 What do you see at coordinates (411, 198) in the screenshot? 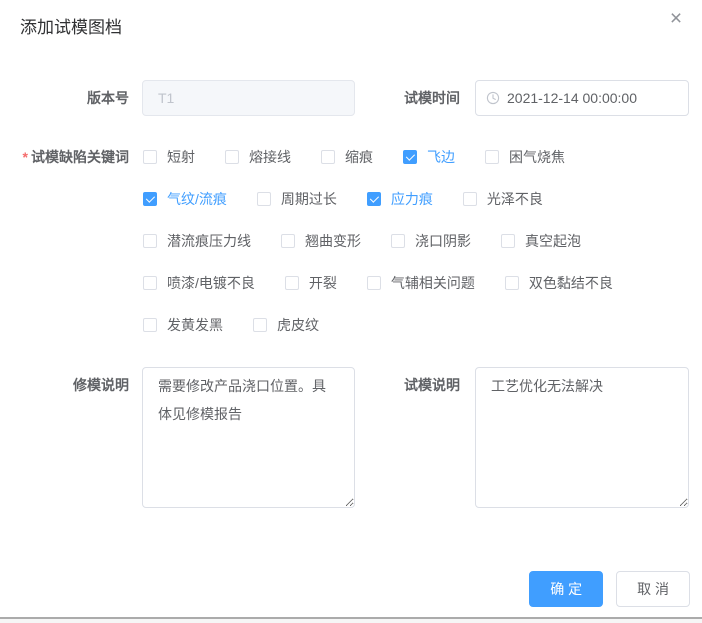
I see `checkbox-label: 应力痕` at bounding box center [411, 198].